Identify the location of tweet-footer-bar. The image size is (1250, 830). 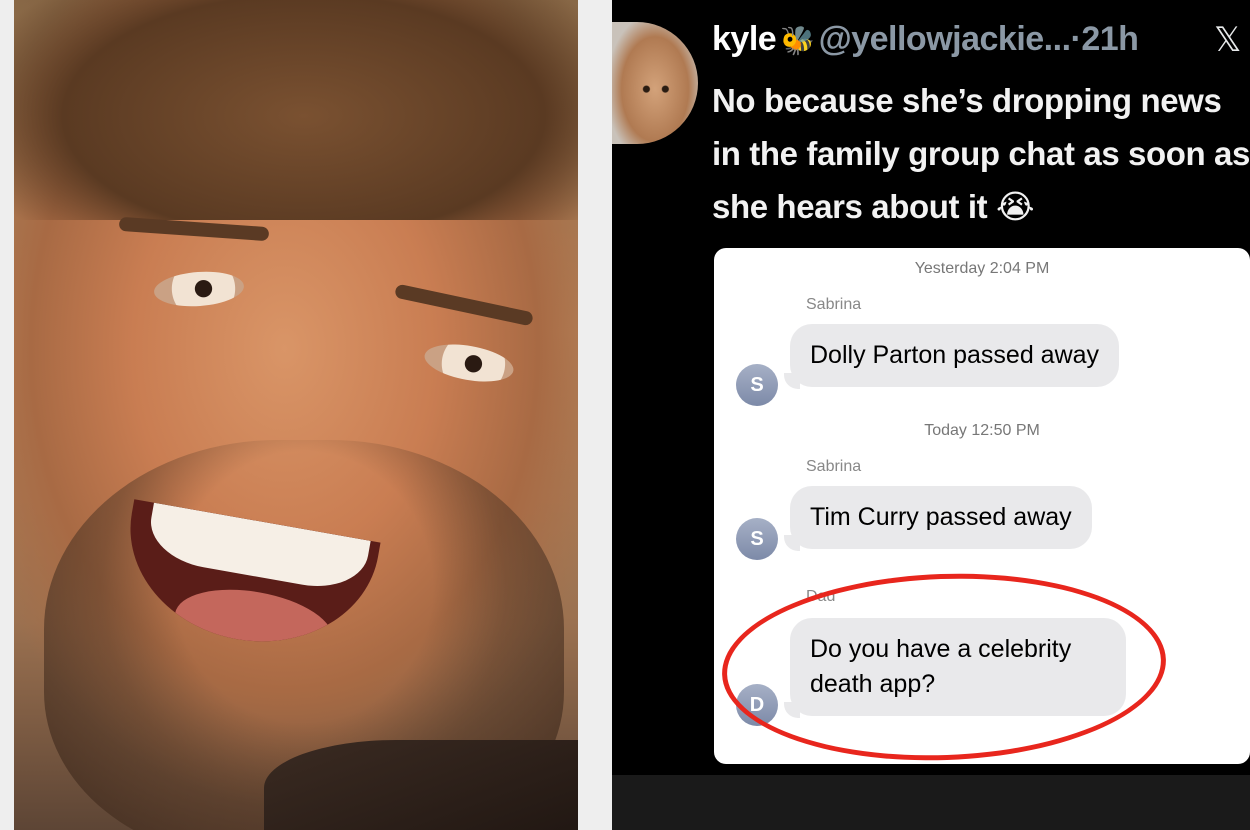
(931, 802).